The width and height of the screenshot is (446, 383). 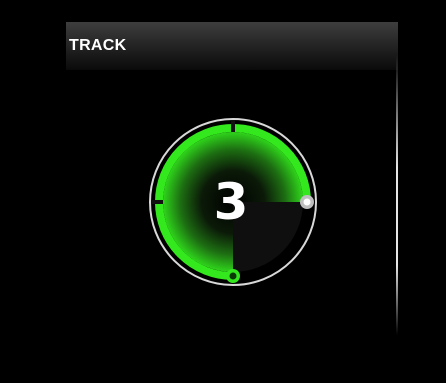 What do you see at coordinates (307, 202) in the screenshot?
I see `dial-end-handle` at bounding box center [307, 202].